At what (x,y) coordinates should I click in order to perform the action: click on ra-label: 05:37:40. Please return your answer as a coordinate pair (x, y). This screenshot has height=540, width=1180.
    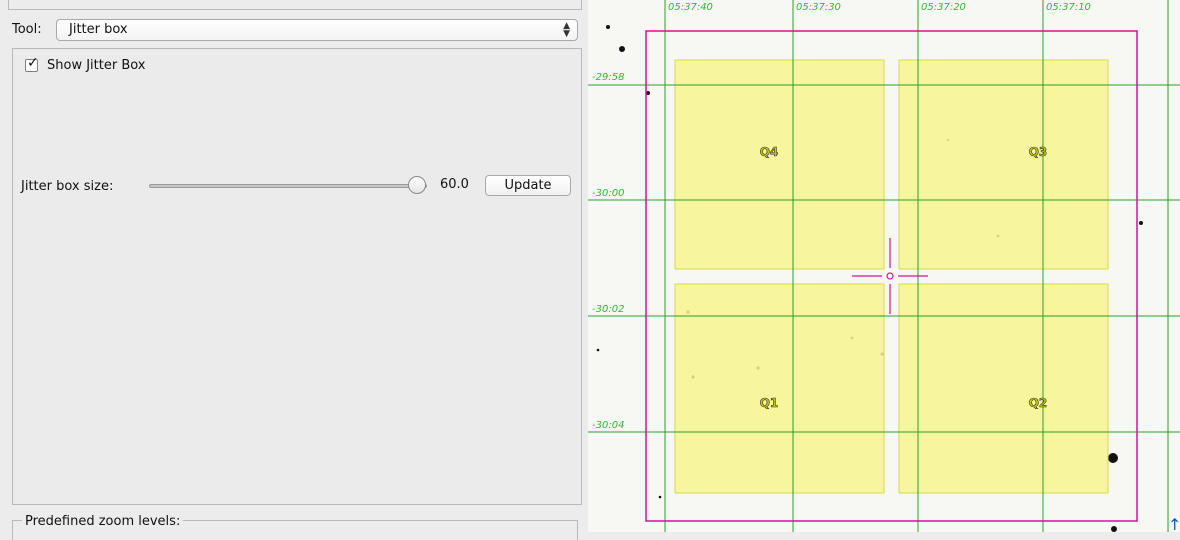
    Looking at the image, I should click on (690, 7).